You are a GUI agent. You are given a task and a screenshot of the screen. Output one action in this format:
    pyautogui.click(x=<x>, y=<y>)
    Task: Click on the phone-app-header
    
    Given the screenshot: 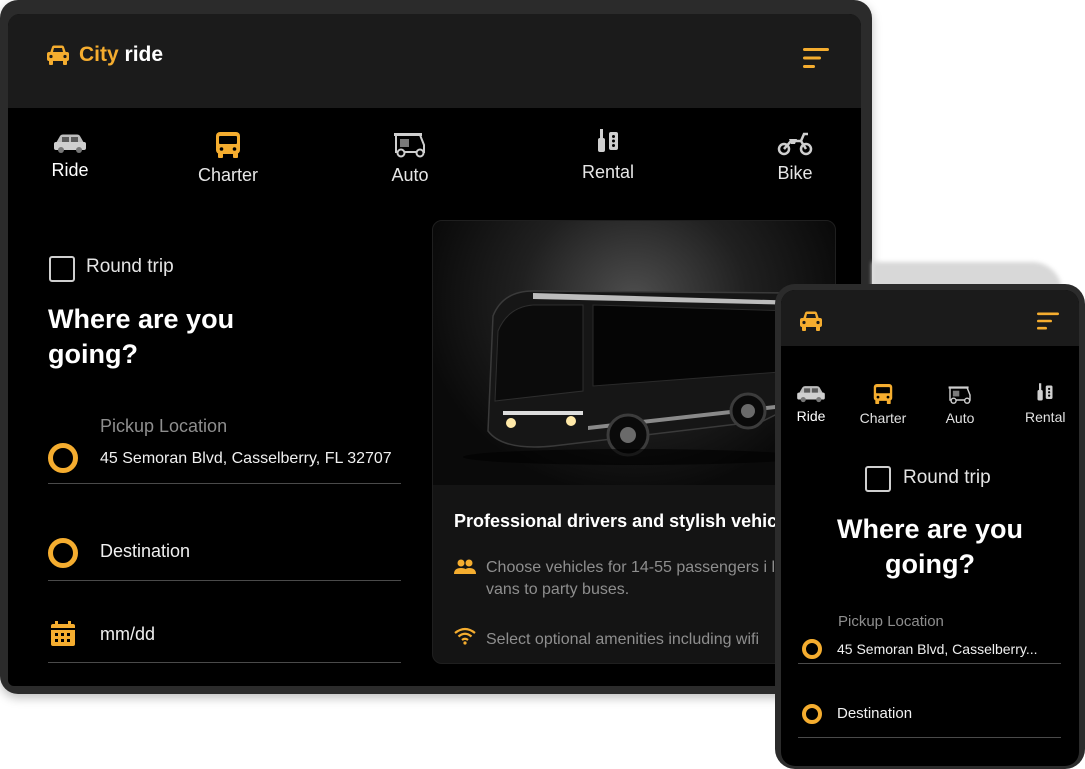 What is the action you would take?
    pyautogui.click(x=930, y=318)
    